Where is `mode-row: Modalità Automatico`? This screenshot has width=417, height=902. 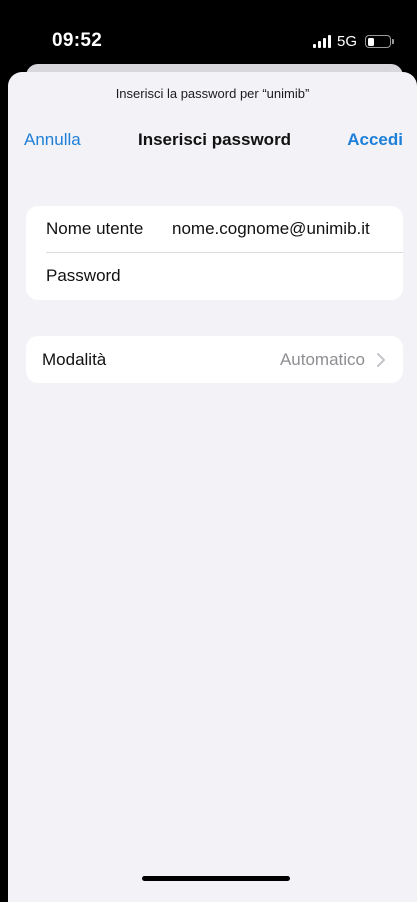
mode-row: Modalità Automatico is located at coordinates (214, 359).